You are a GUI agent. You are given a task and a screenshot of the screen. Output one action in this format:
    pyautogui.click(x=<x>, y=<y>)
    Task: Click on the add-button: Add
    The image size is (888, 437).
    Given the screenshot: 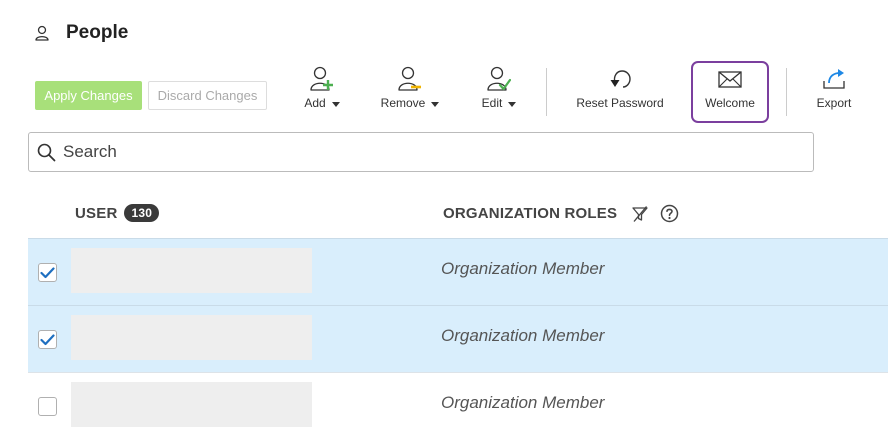 What is the action you would take?
    pyautogui.click(x=322, y=91)
    